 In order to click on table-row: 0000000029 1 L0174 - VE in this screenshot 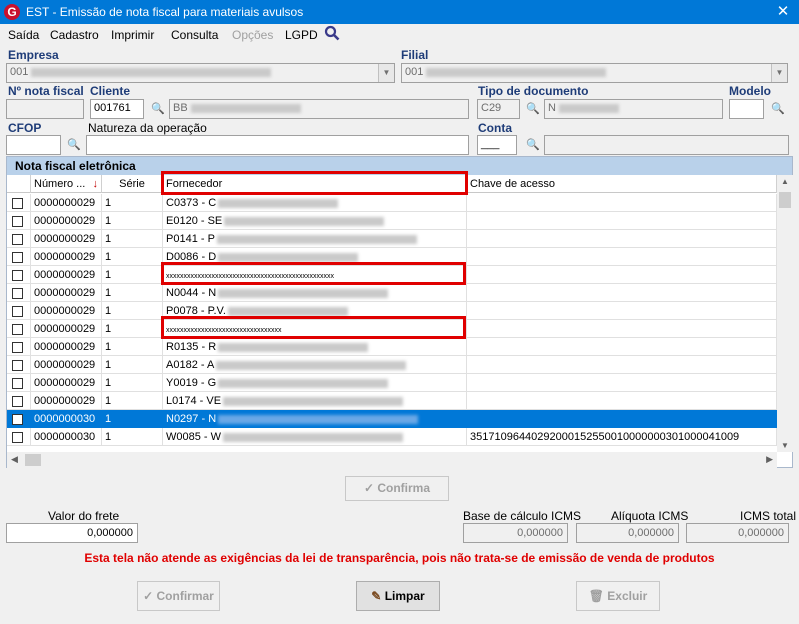, I will do `click(392, 401)`.